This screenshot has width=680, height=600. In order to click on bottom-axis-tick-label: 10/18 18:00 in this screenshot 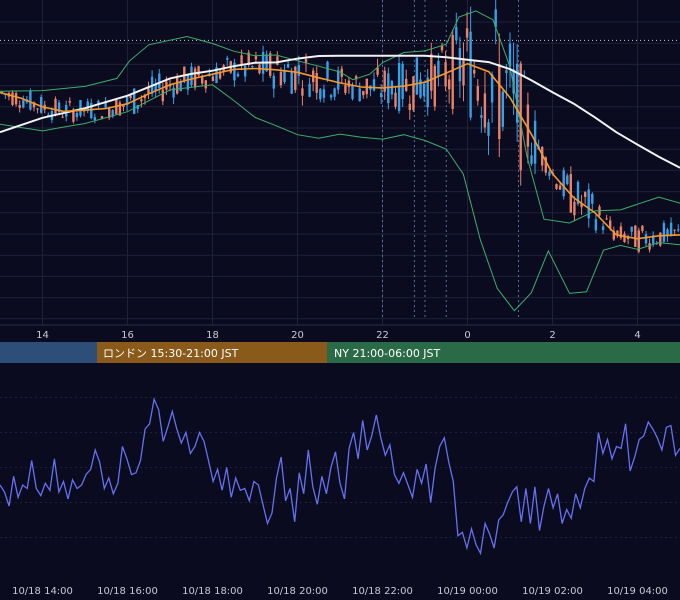, I will do `click(212, 591)`.